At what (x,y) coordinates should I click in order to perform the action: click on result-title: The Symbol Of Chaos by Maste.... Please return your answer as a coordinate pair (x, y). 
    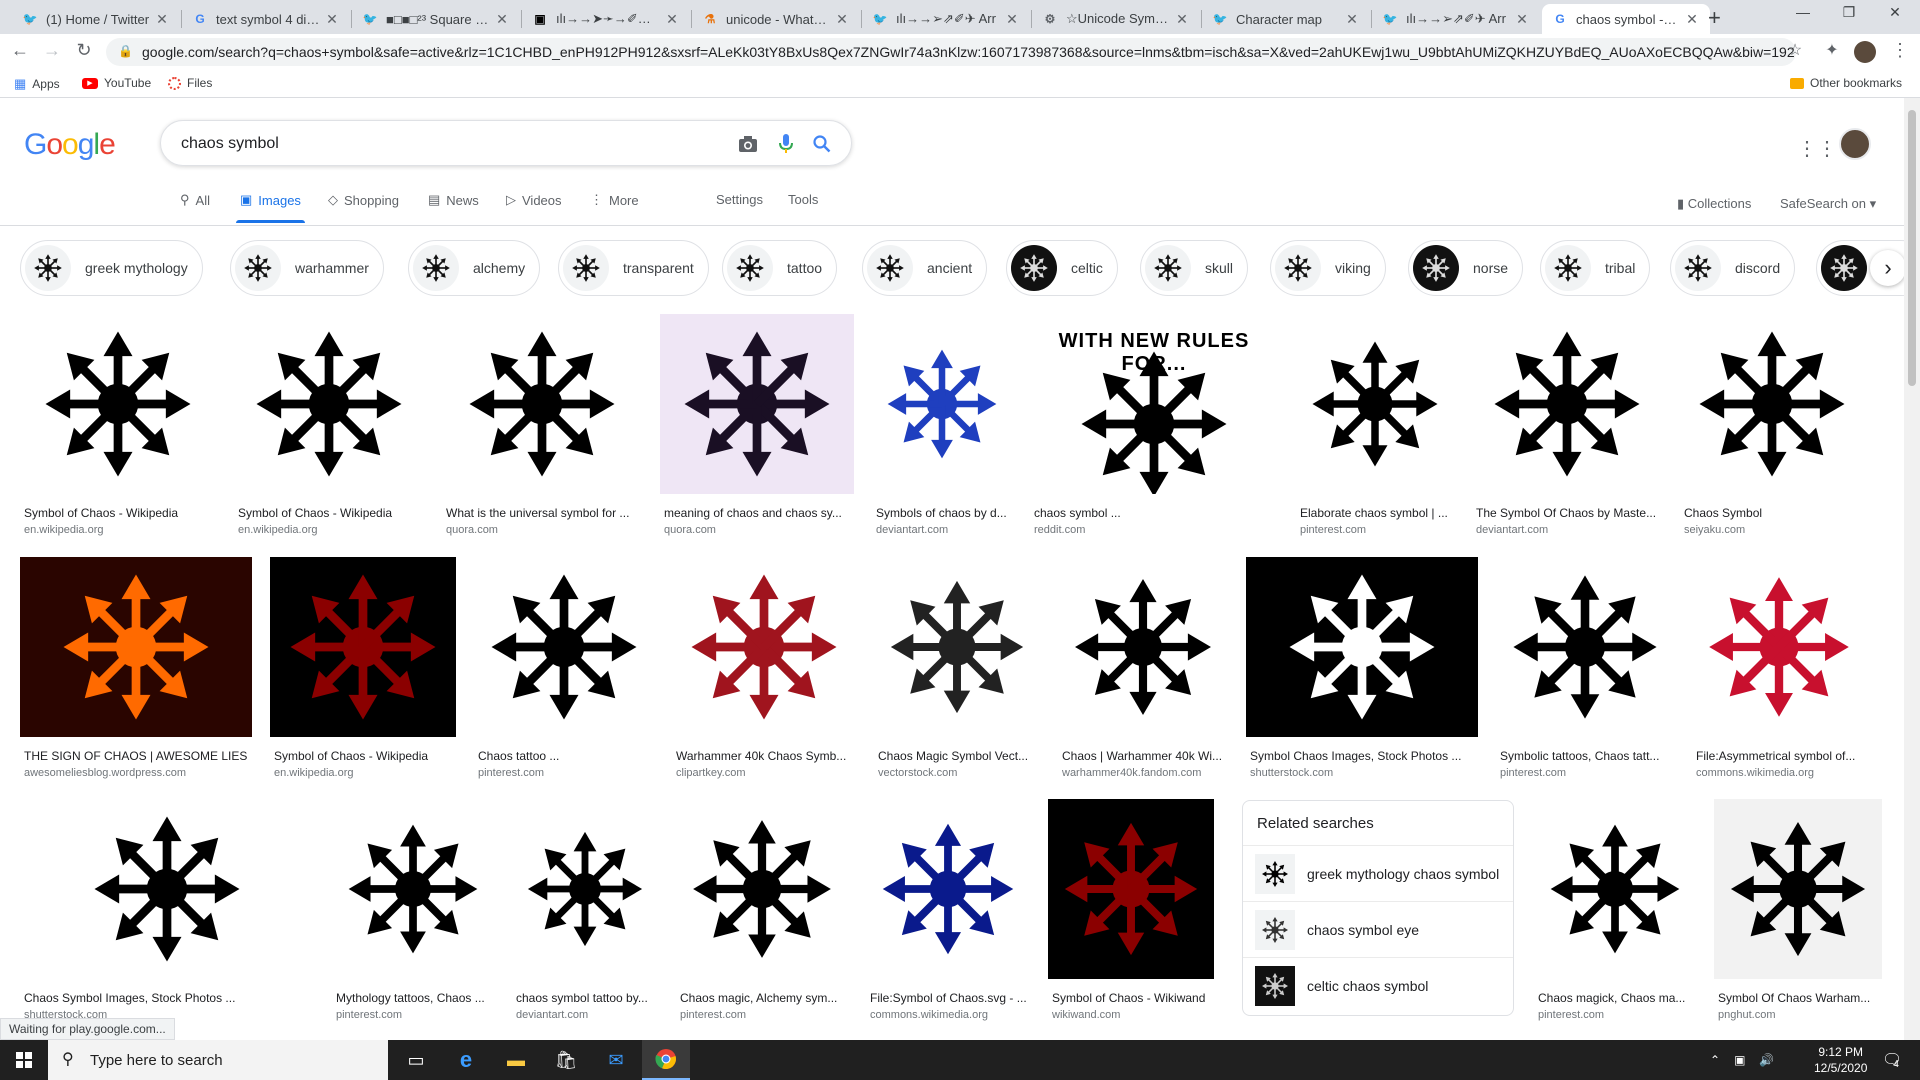
    Looking at the image, I should click on (1568, 513).